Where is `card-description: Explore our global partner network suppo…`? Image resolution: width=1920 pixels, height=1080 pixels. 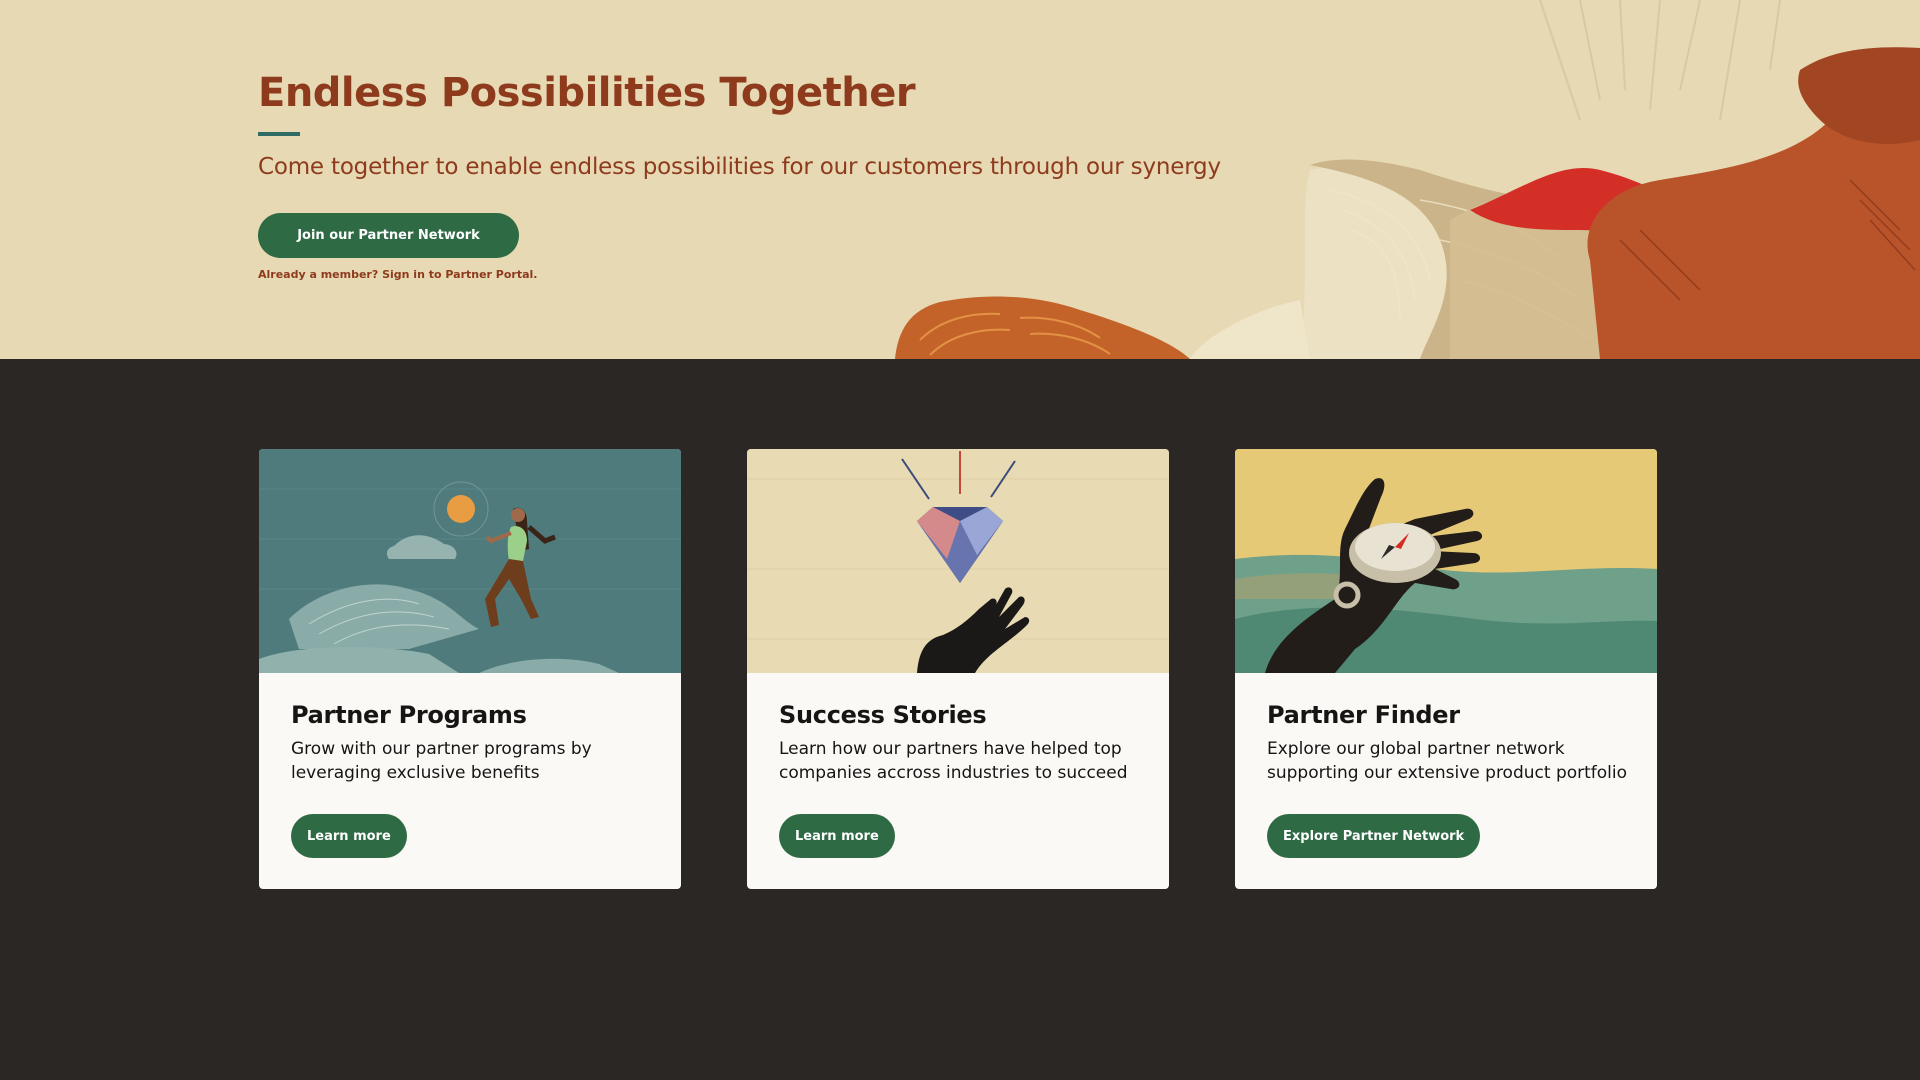
card-description: Explore our global partner network suppo… is located at coordinates (1447, 761).